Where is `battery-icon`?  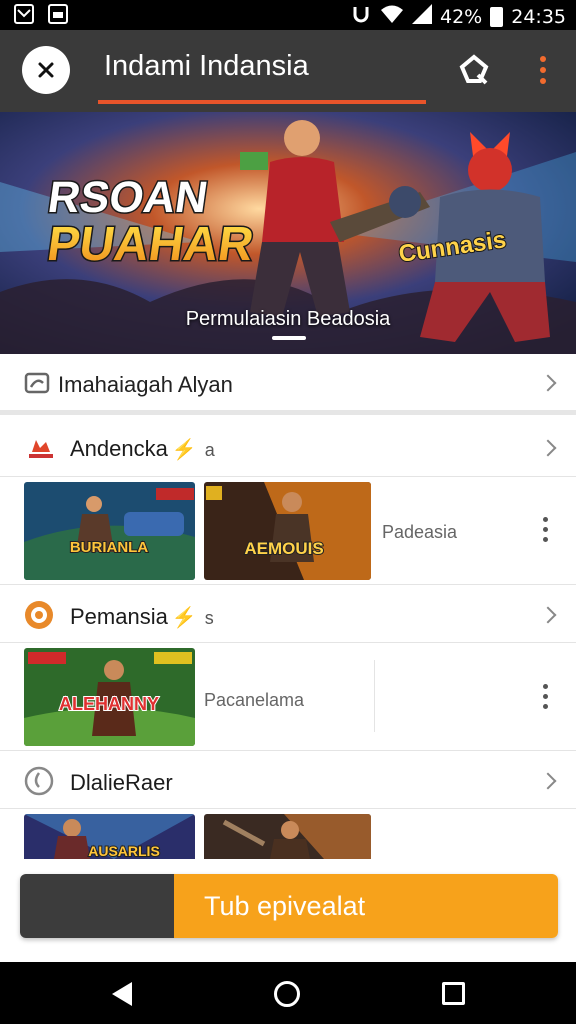
battery-icon is located at coordinates (497, 16).